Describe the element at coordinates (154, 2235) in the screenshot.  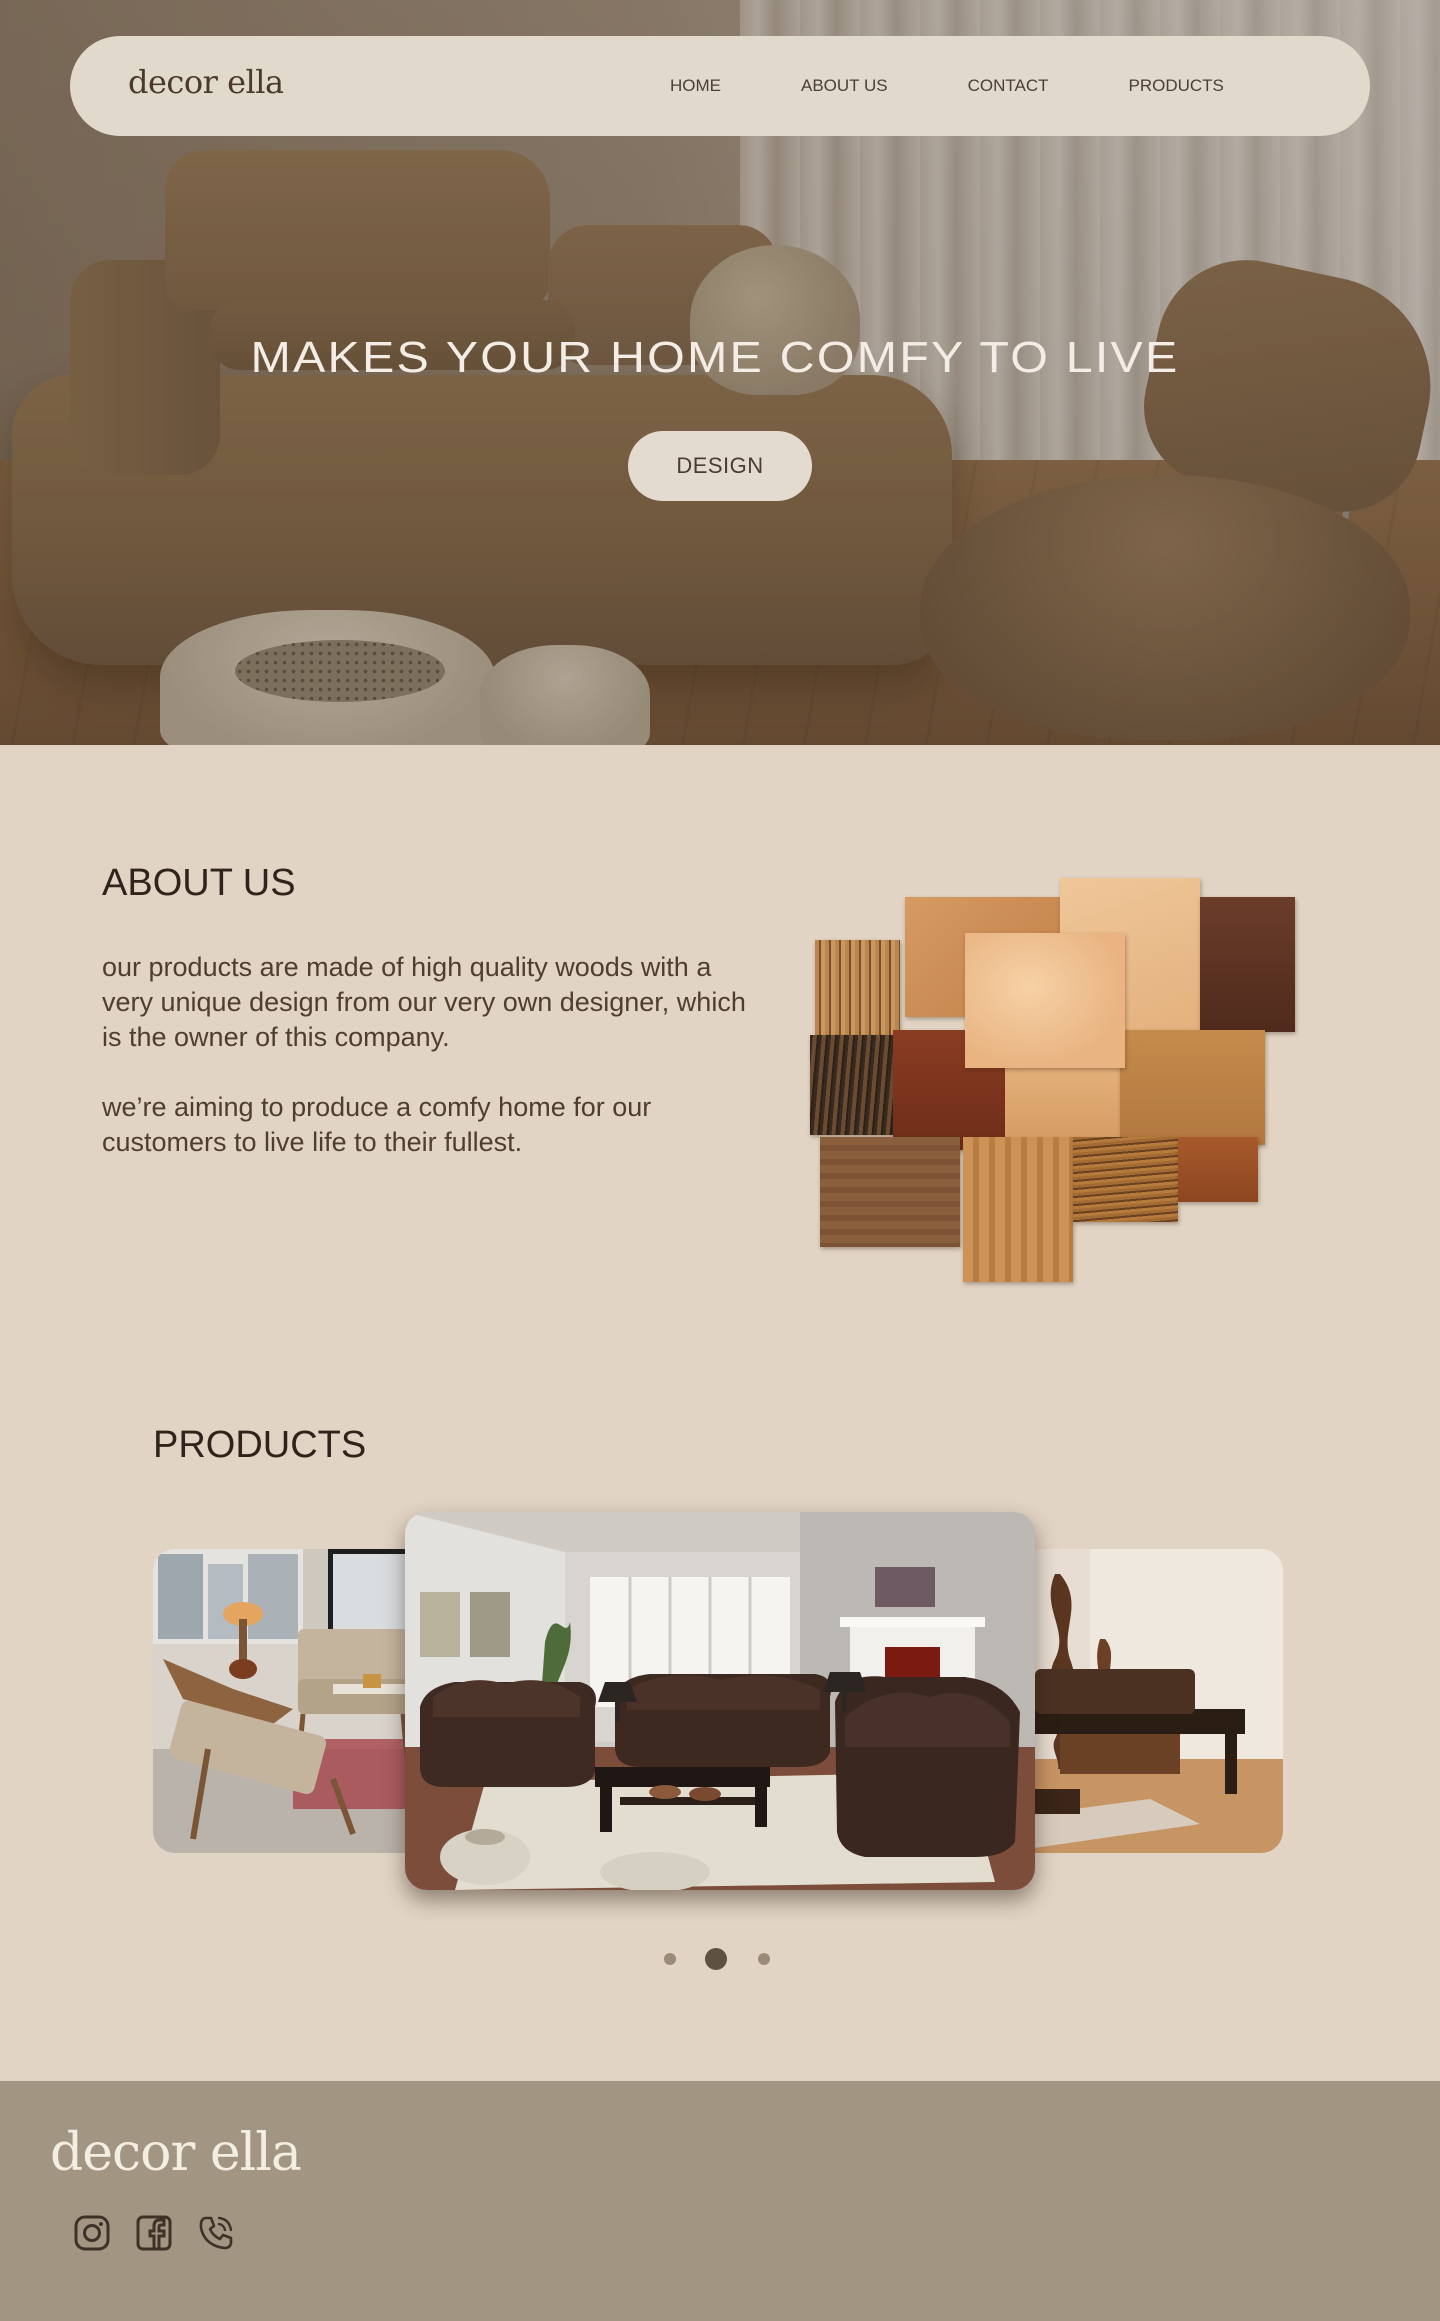
I see `facebook-icon` at that location.